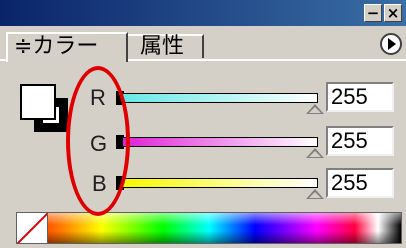  I want to click on tab-attributes: 属性, so click(165, 46).